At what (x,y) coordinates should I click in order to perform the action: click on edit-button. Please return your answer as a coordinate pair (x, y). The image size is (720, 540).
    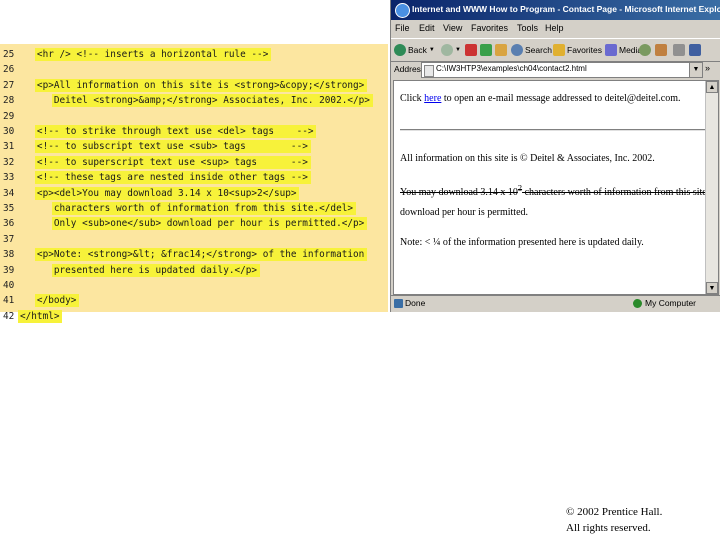
    Looking at the image, I should click on (696, 50).